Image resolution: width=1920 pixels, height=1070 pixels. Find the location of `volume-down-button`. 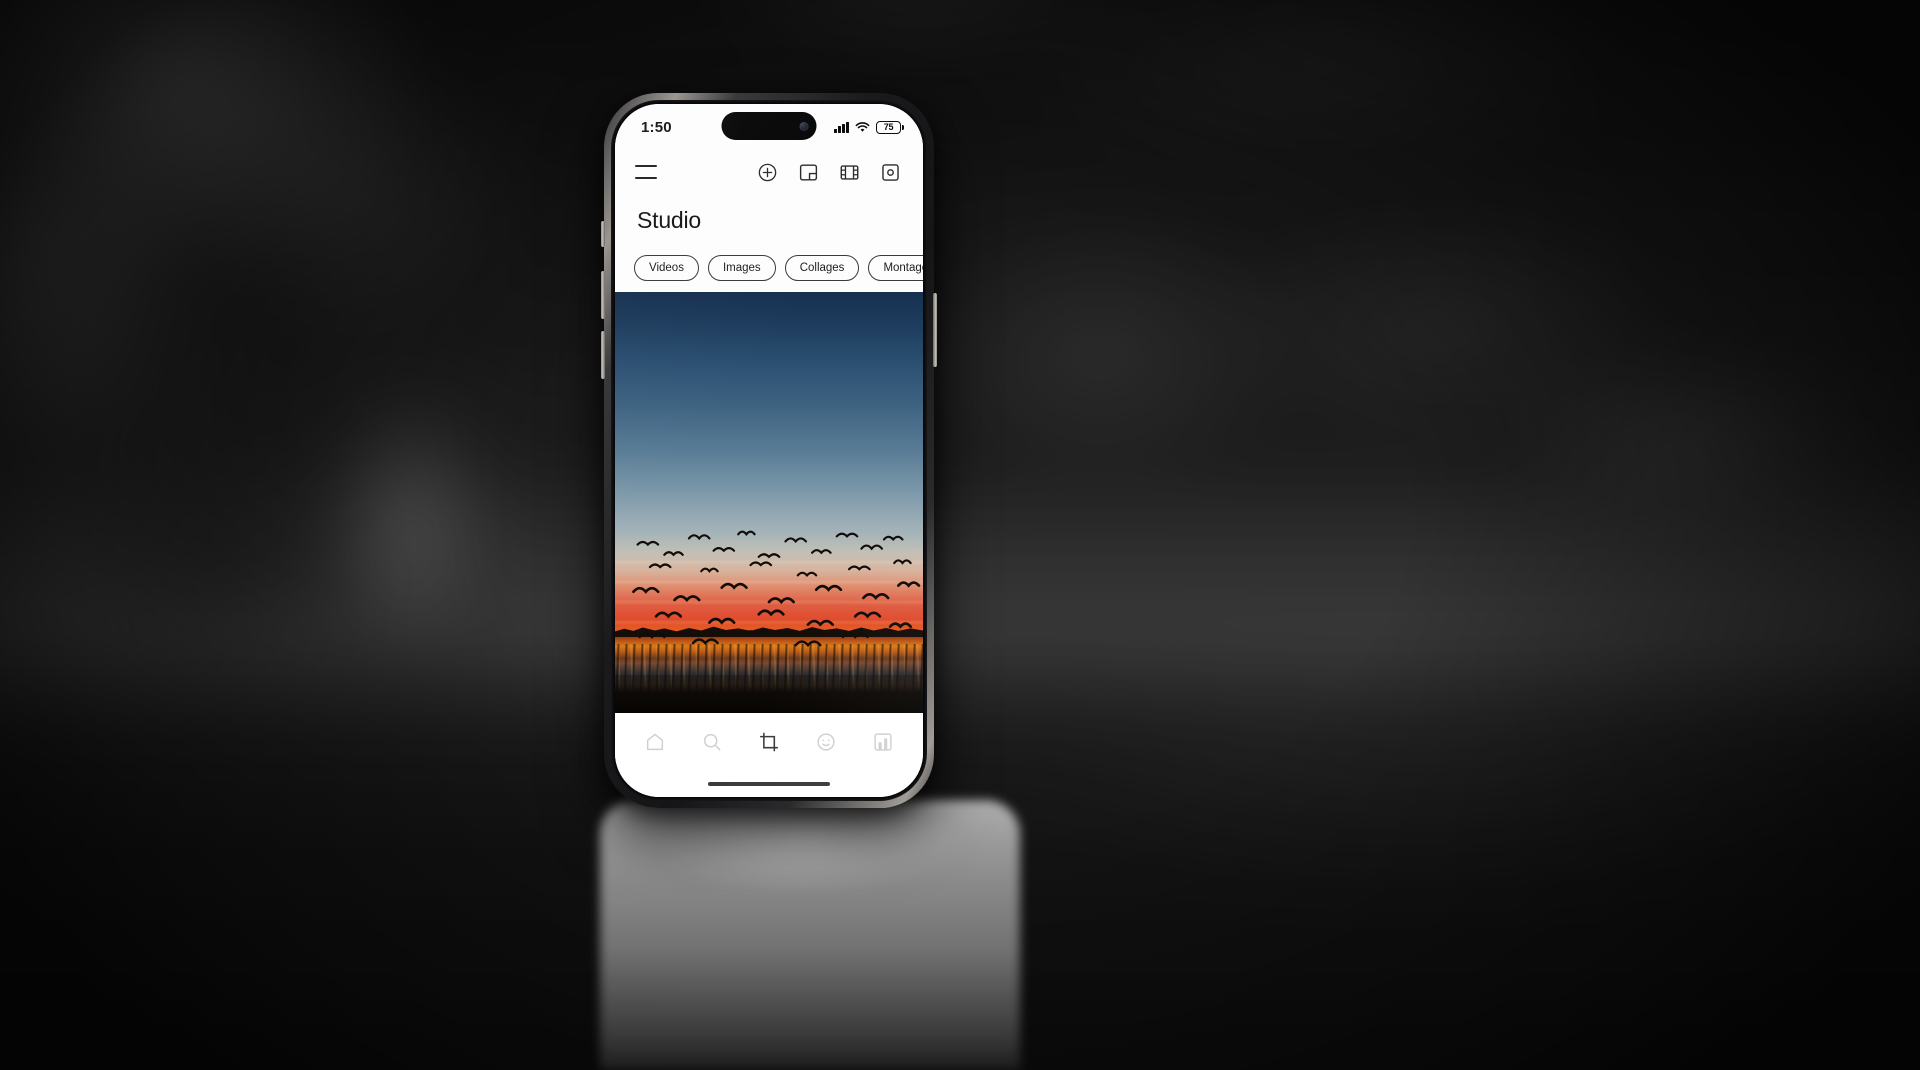

volume-down-button is located at coordinates (603, 355).